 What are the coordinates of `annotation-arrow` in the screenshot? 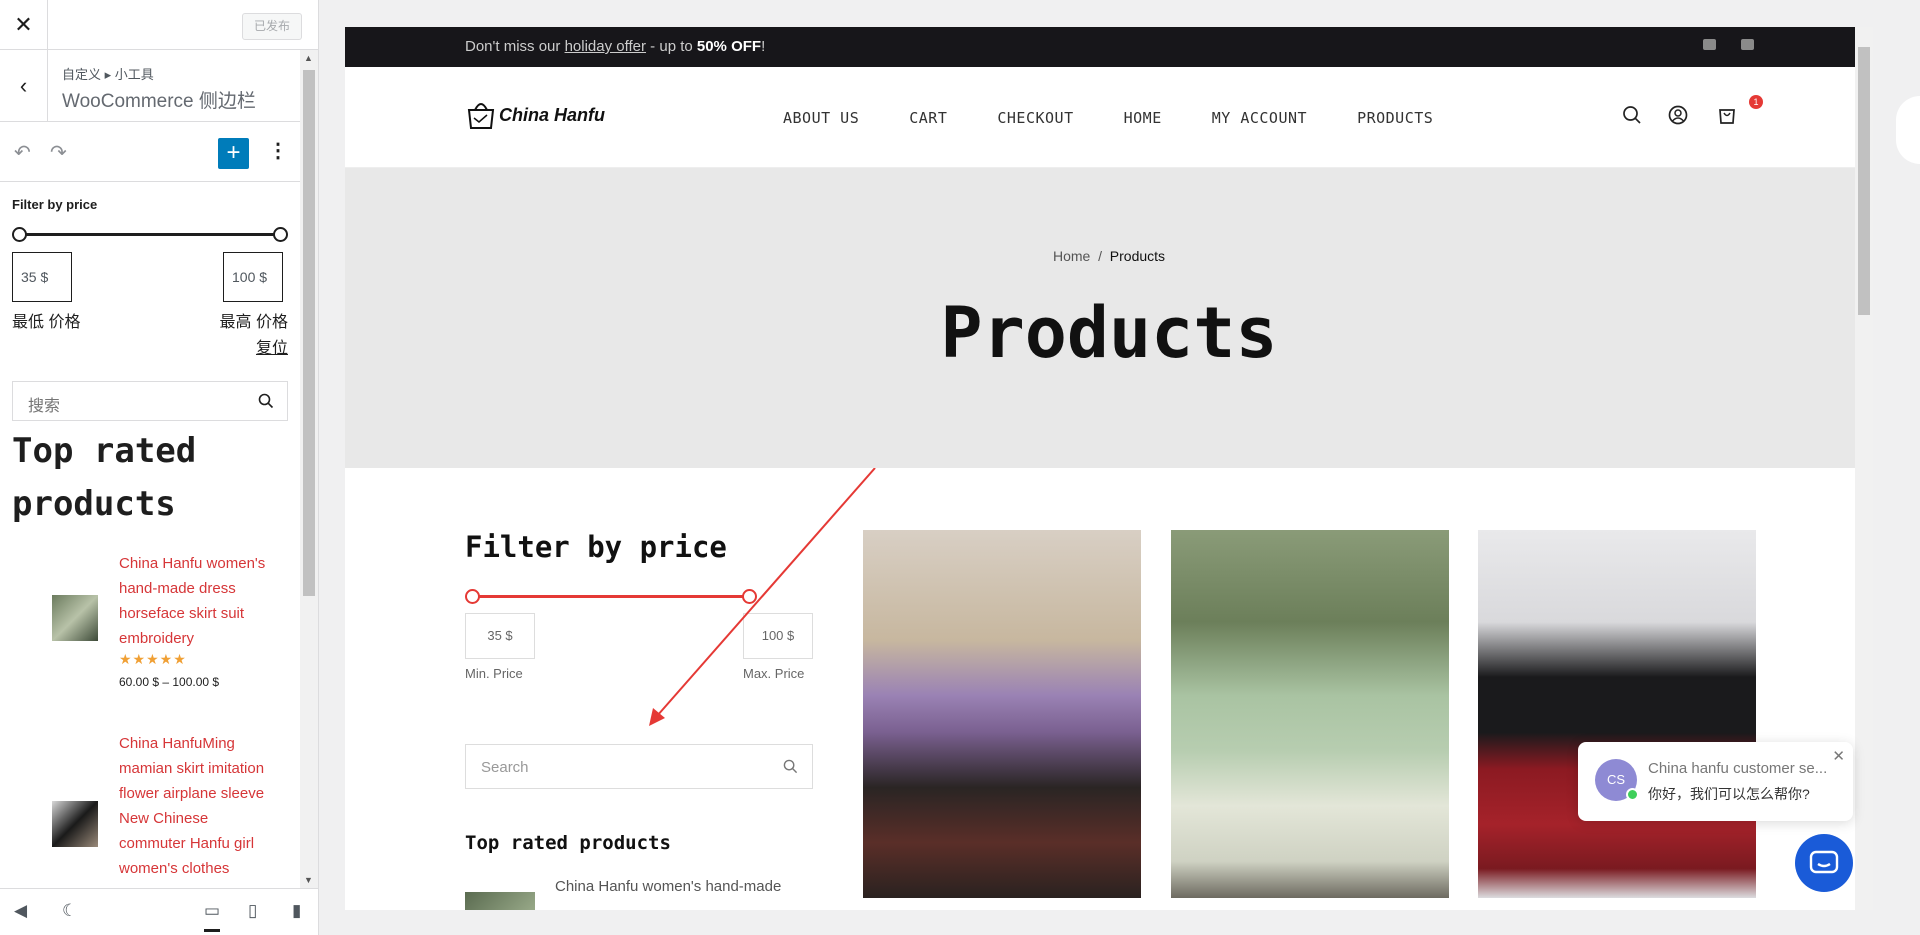 It's located at (762, 597).